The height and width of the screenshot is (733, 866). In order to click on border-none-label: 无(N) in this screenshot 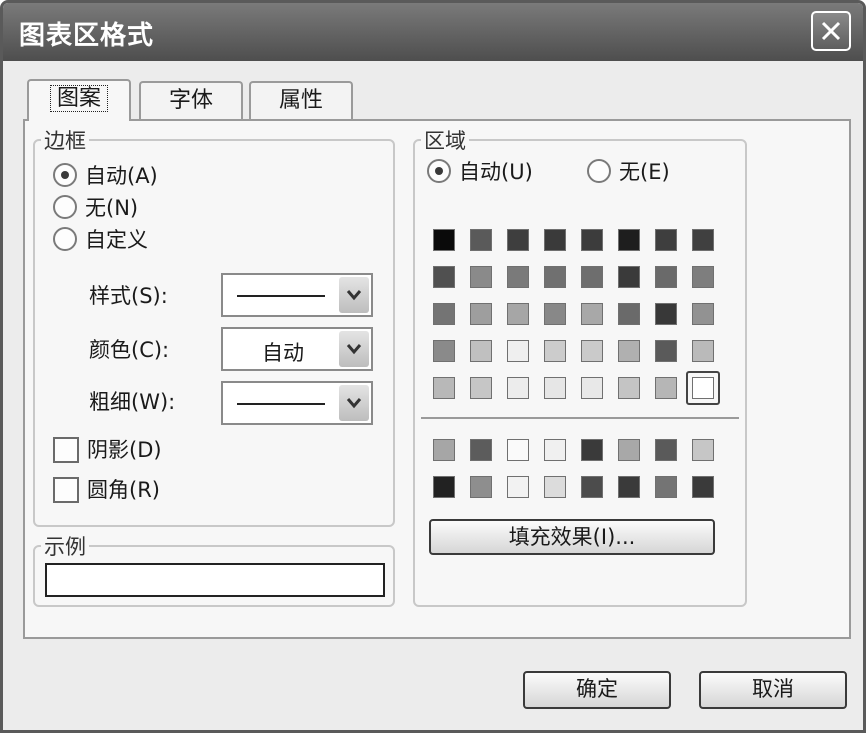, I will do `click(112, 208)`.